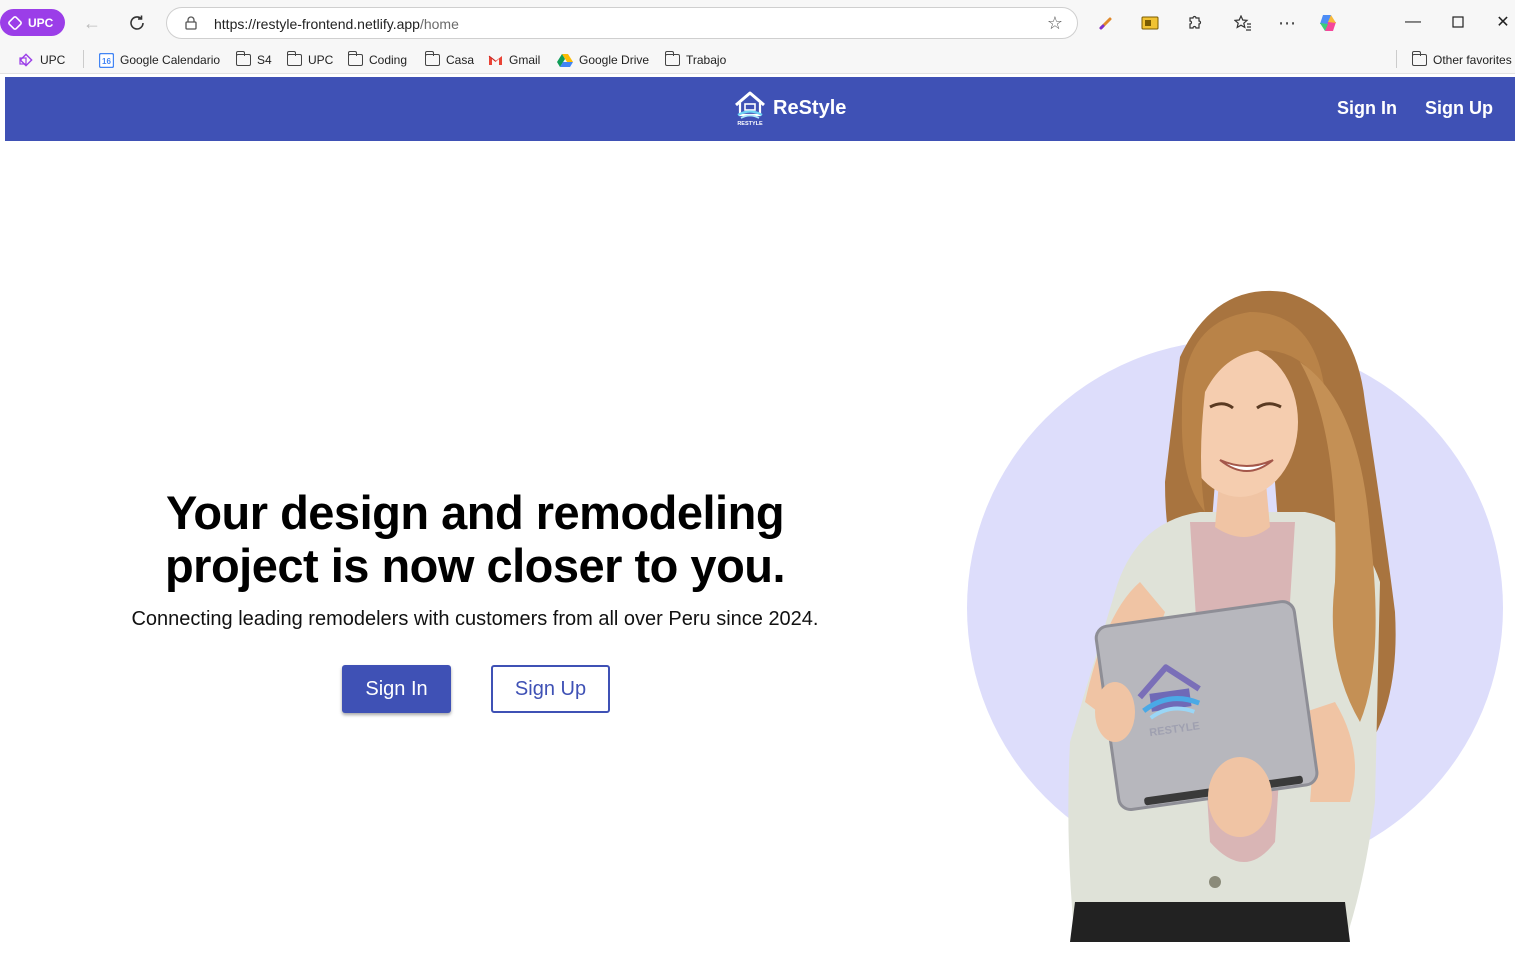  Describe the element at coordinates (191, 23) in the screenshot. I see `lock-icon` at that location.